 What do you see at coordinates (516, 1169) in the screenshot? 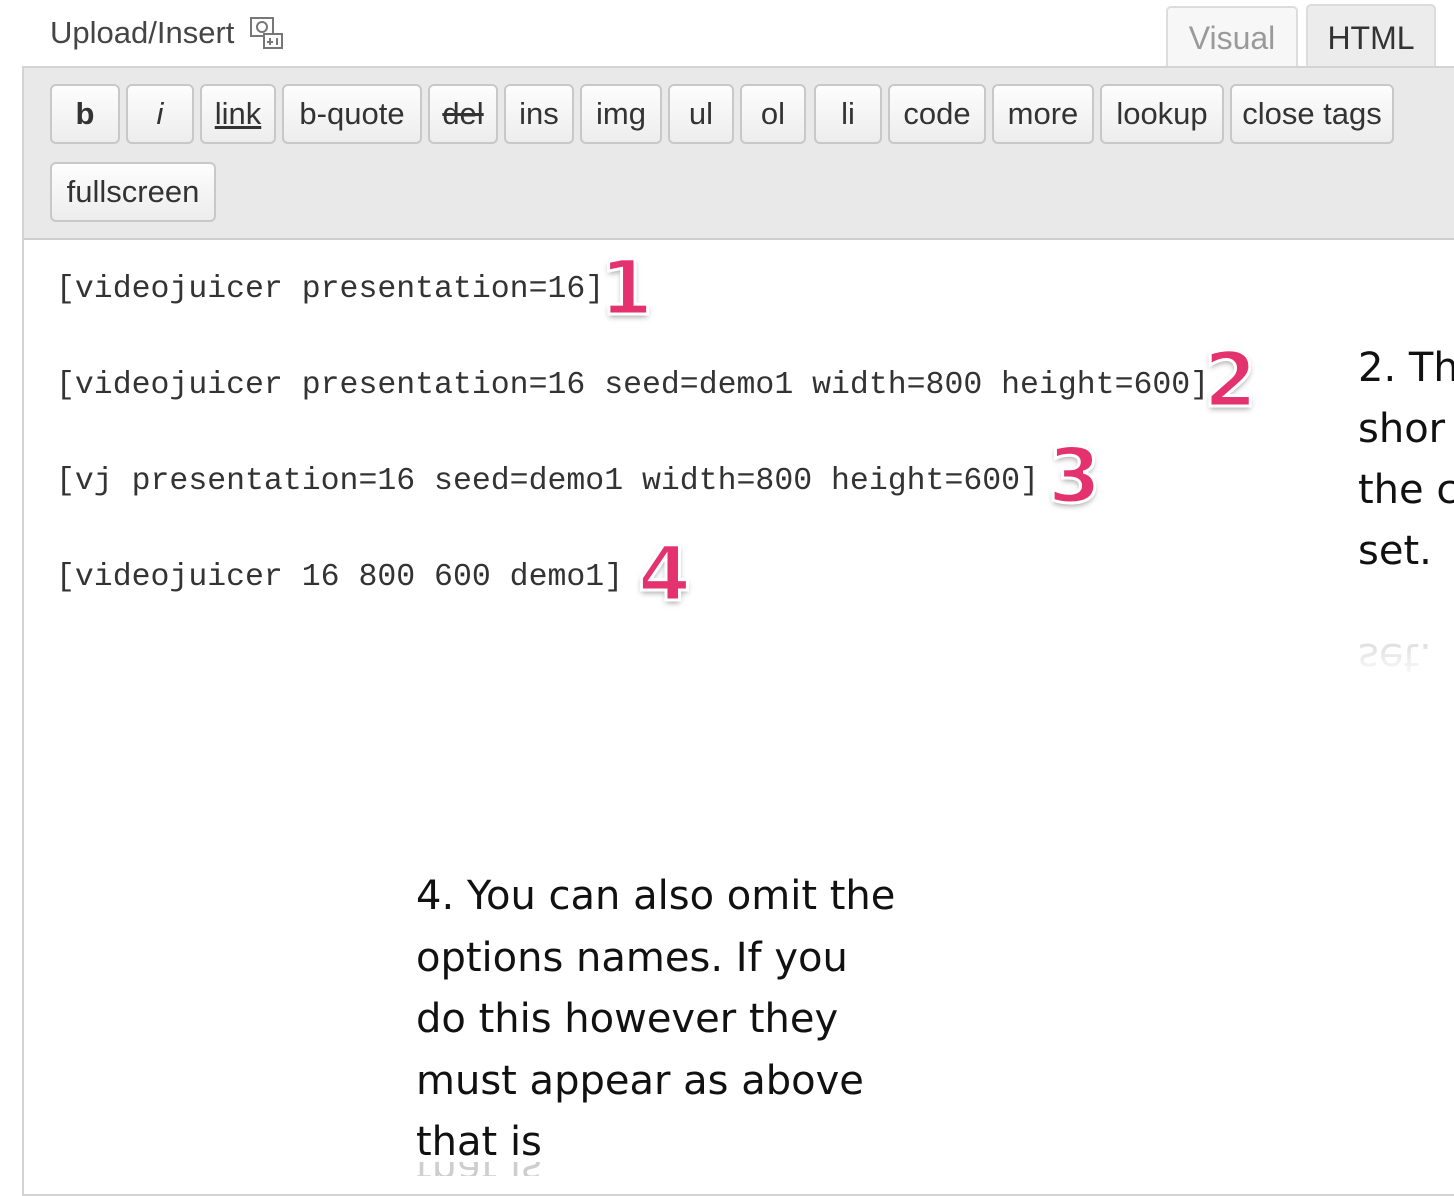
I see `bottom-note-reflection: that is` at bounding box center [516, 1169].